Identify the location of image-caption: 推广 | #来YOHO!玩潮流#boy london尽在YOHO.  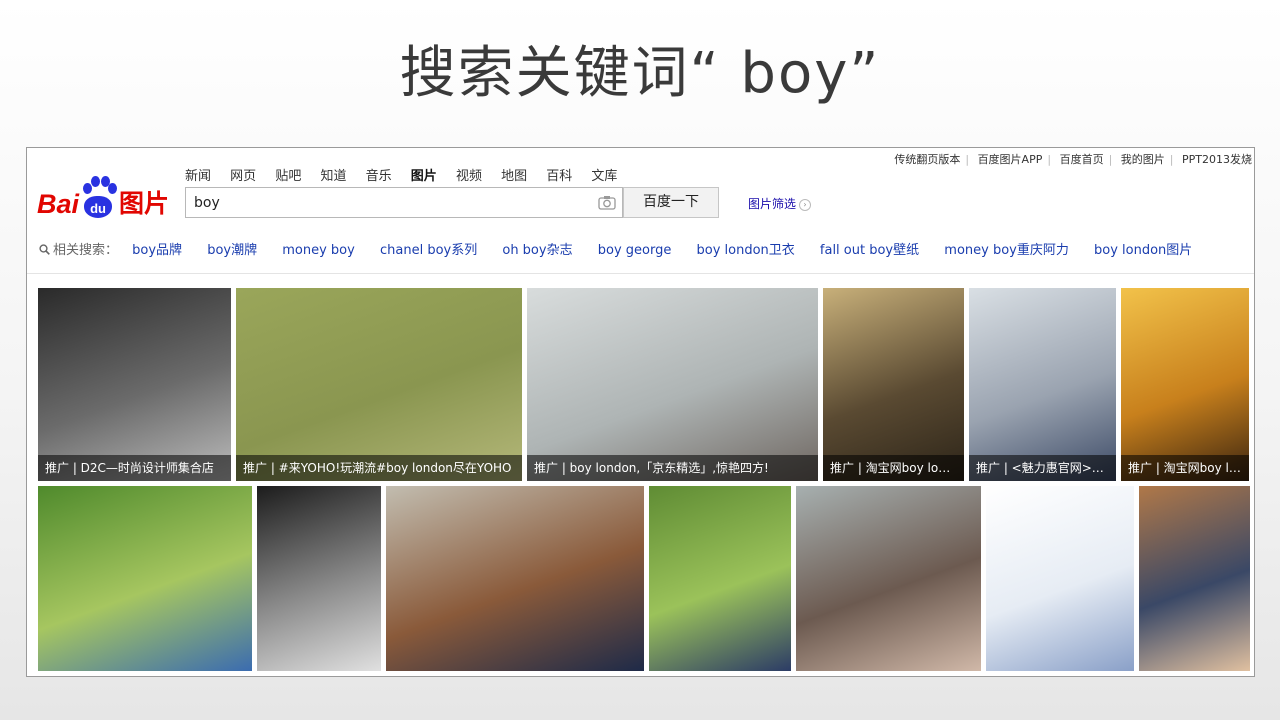
(379, 468).